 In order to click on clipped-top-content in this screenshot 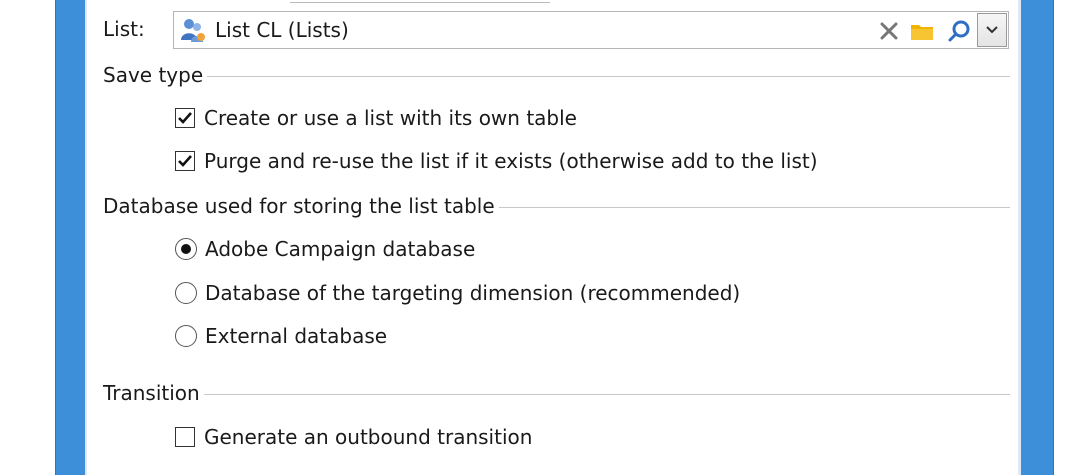, I will do `click(420, 1)`.